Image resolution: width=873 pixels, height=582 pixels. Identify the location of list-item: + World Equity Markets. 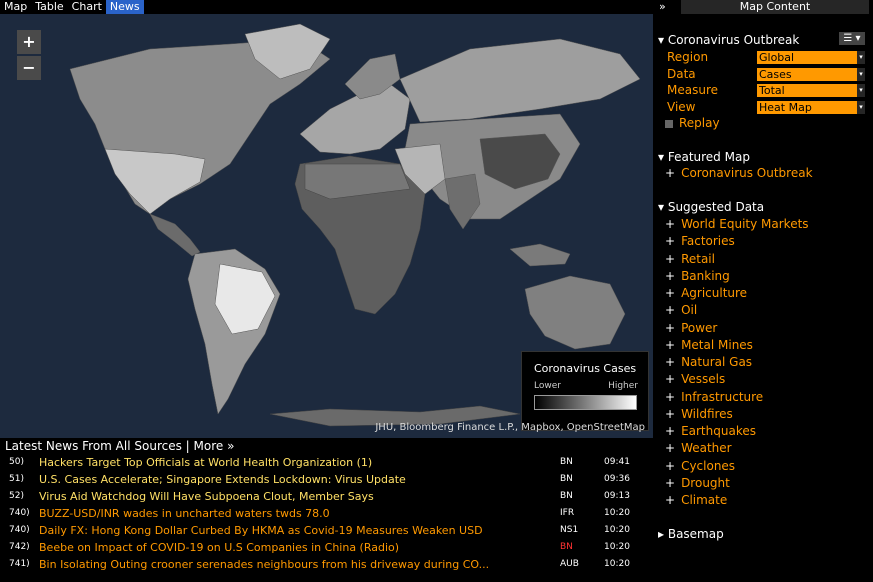
(737, 224).